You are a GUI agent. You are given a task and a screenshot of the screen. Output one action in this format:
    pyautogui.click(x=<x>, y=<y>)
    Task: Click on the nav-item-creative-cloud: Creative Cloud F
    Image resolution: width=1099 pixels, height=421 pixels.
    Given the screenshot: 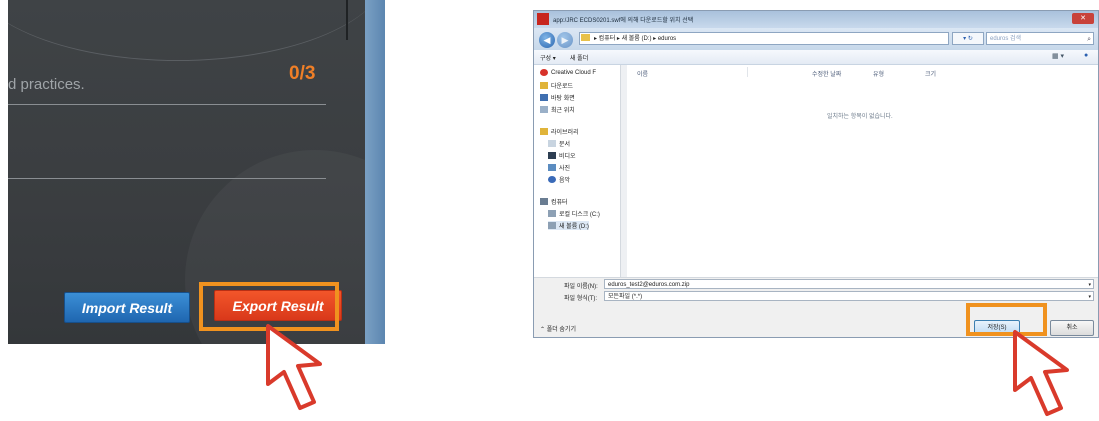 What is the action you would take?
    pyautogui.click(x=568, y=72)
    